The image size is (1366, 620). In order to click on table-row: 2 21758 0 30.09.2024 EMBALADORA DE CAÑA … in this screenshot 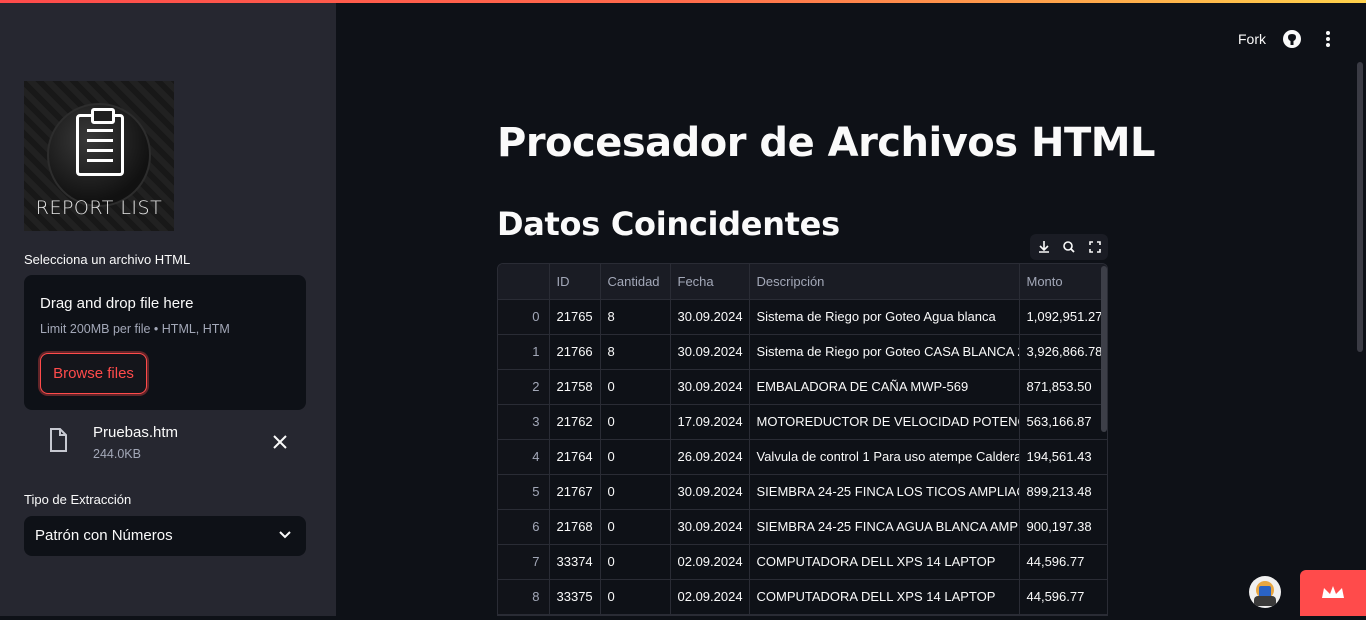, I will do `click(802, 387)`.